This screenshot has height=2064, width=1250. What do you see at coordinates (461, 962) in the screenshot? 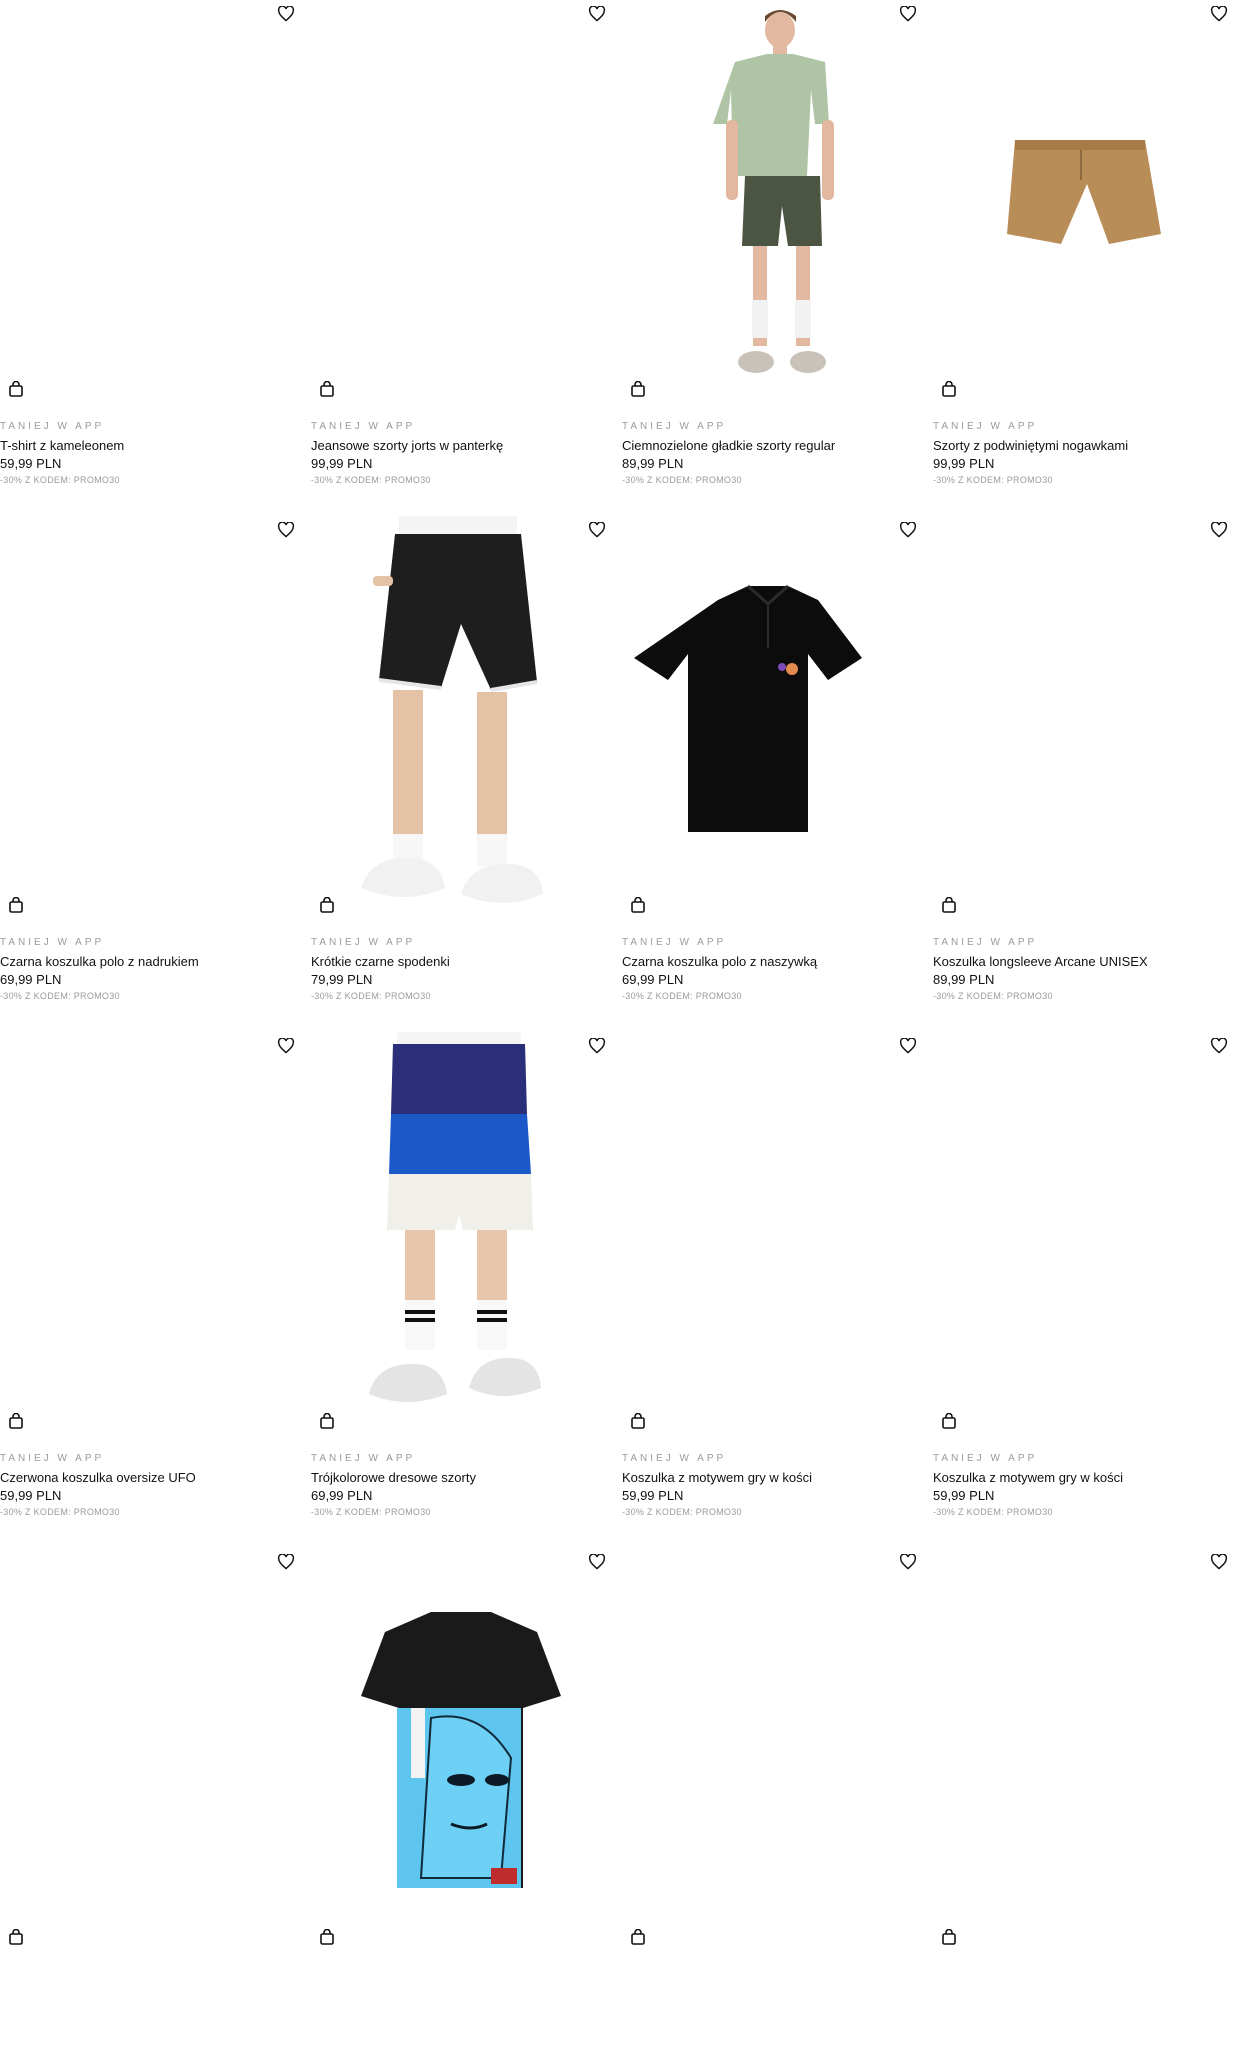
I see `product-name: Krótkie czarne spodenki` at bounding box center [461, 962].